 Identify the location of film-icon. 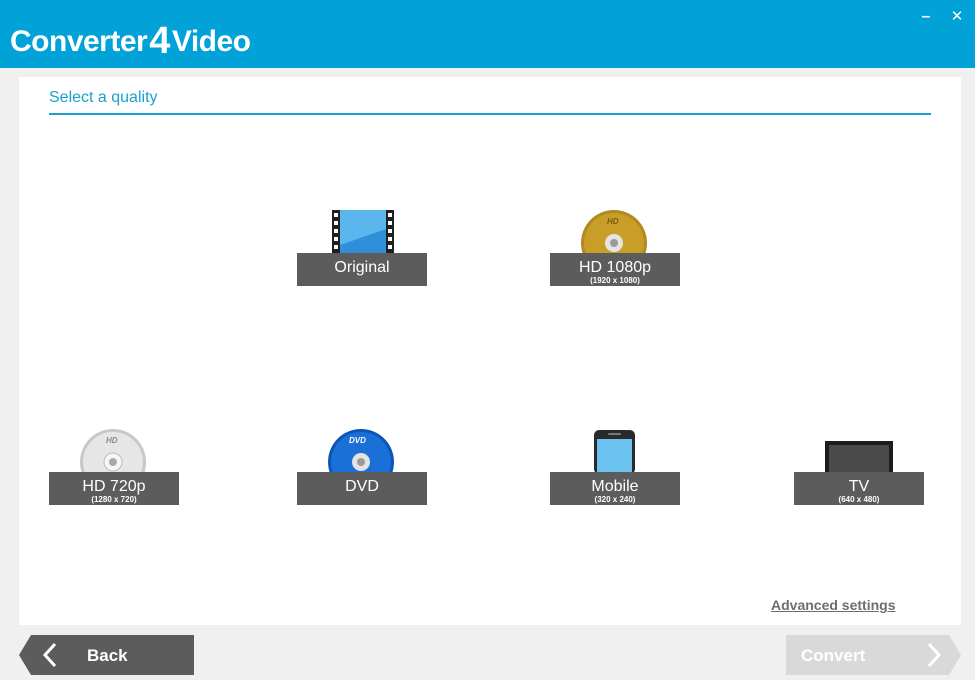
(362, 230).